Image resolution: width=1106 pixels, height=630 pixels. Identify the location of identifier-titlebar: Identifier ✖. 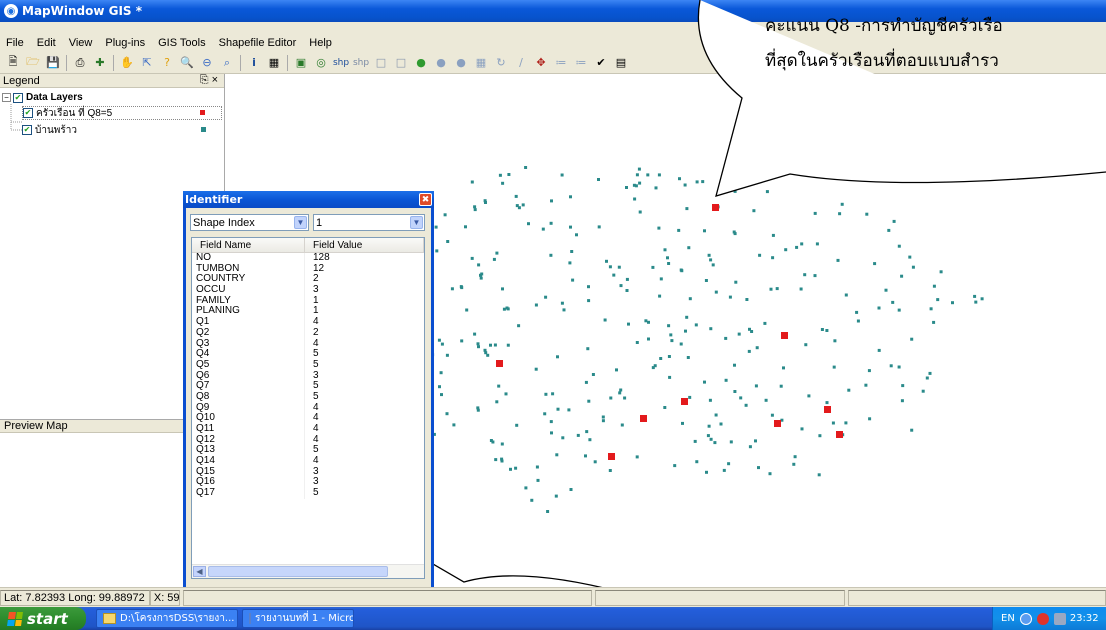
(308, 199).